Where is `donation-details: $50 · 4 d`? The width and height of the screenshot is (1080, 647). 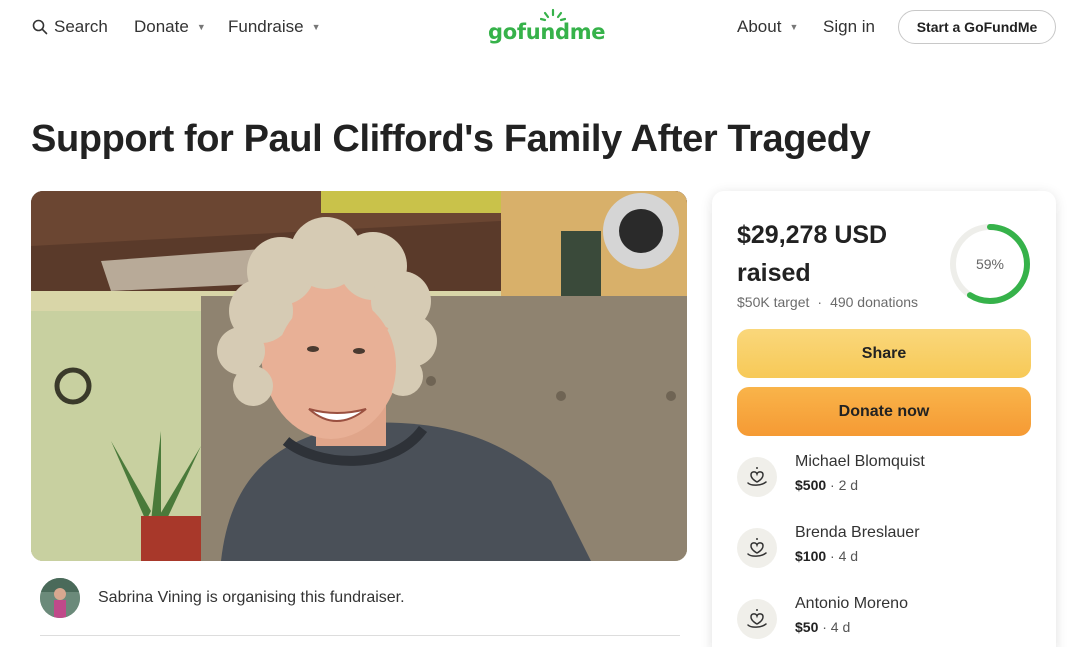
donation-details: $50 · 4 d is located at coordinates (822, 627).